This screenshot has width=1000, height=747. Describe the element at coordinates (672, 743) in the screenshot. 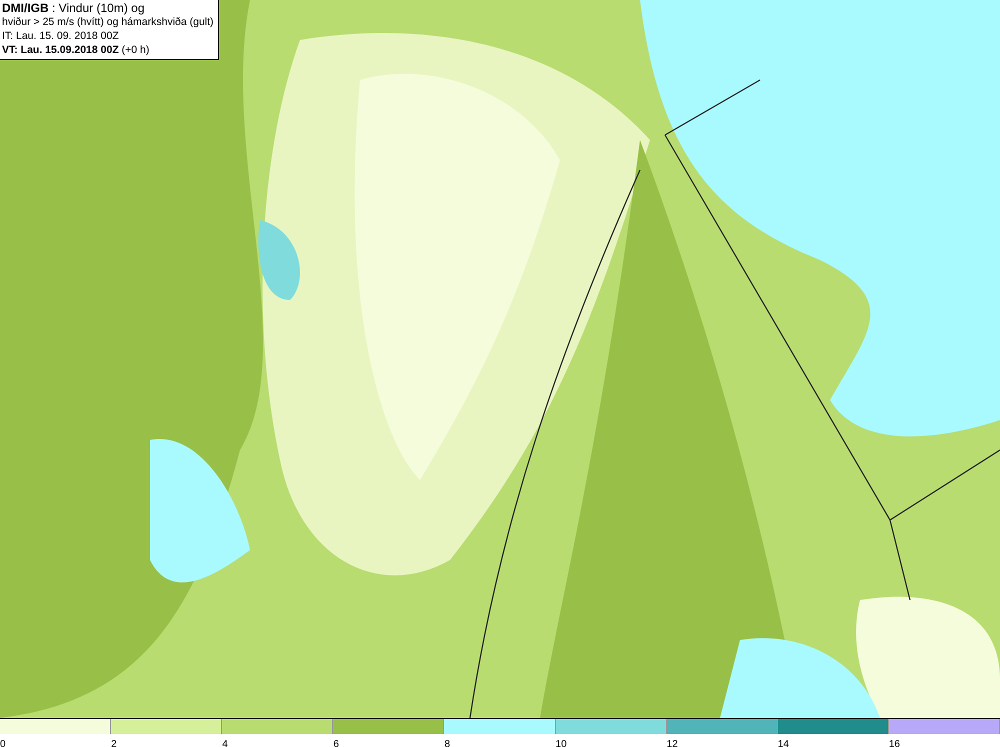

I see `legend-label: 12` at that location.